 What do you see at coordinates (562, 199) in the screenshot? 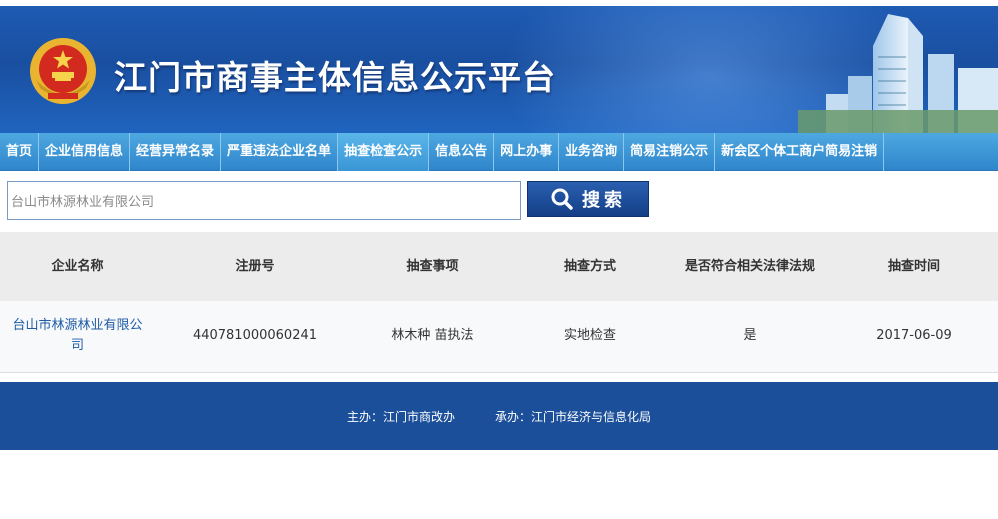
I see `search-icon` at bounding box center [562, 199].